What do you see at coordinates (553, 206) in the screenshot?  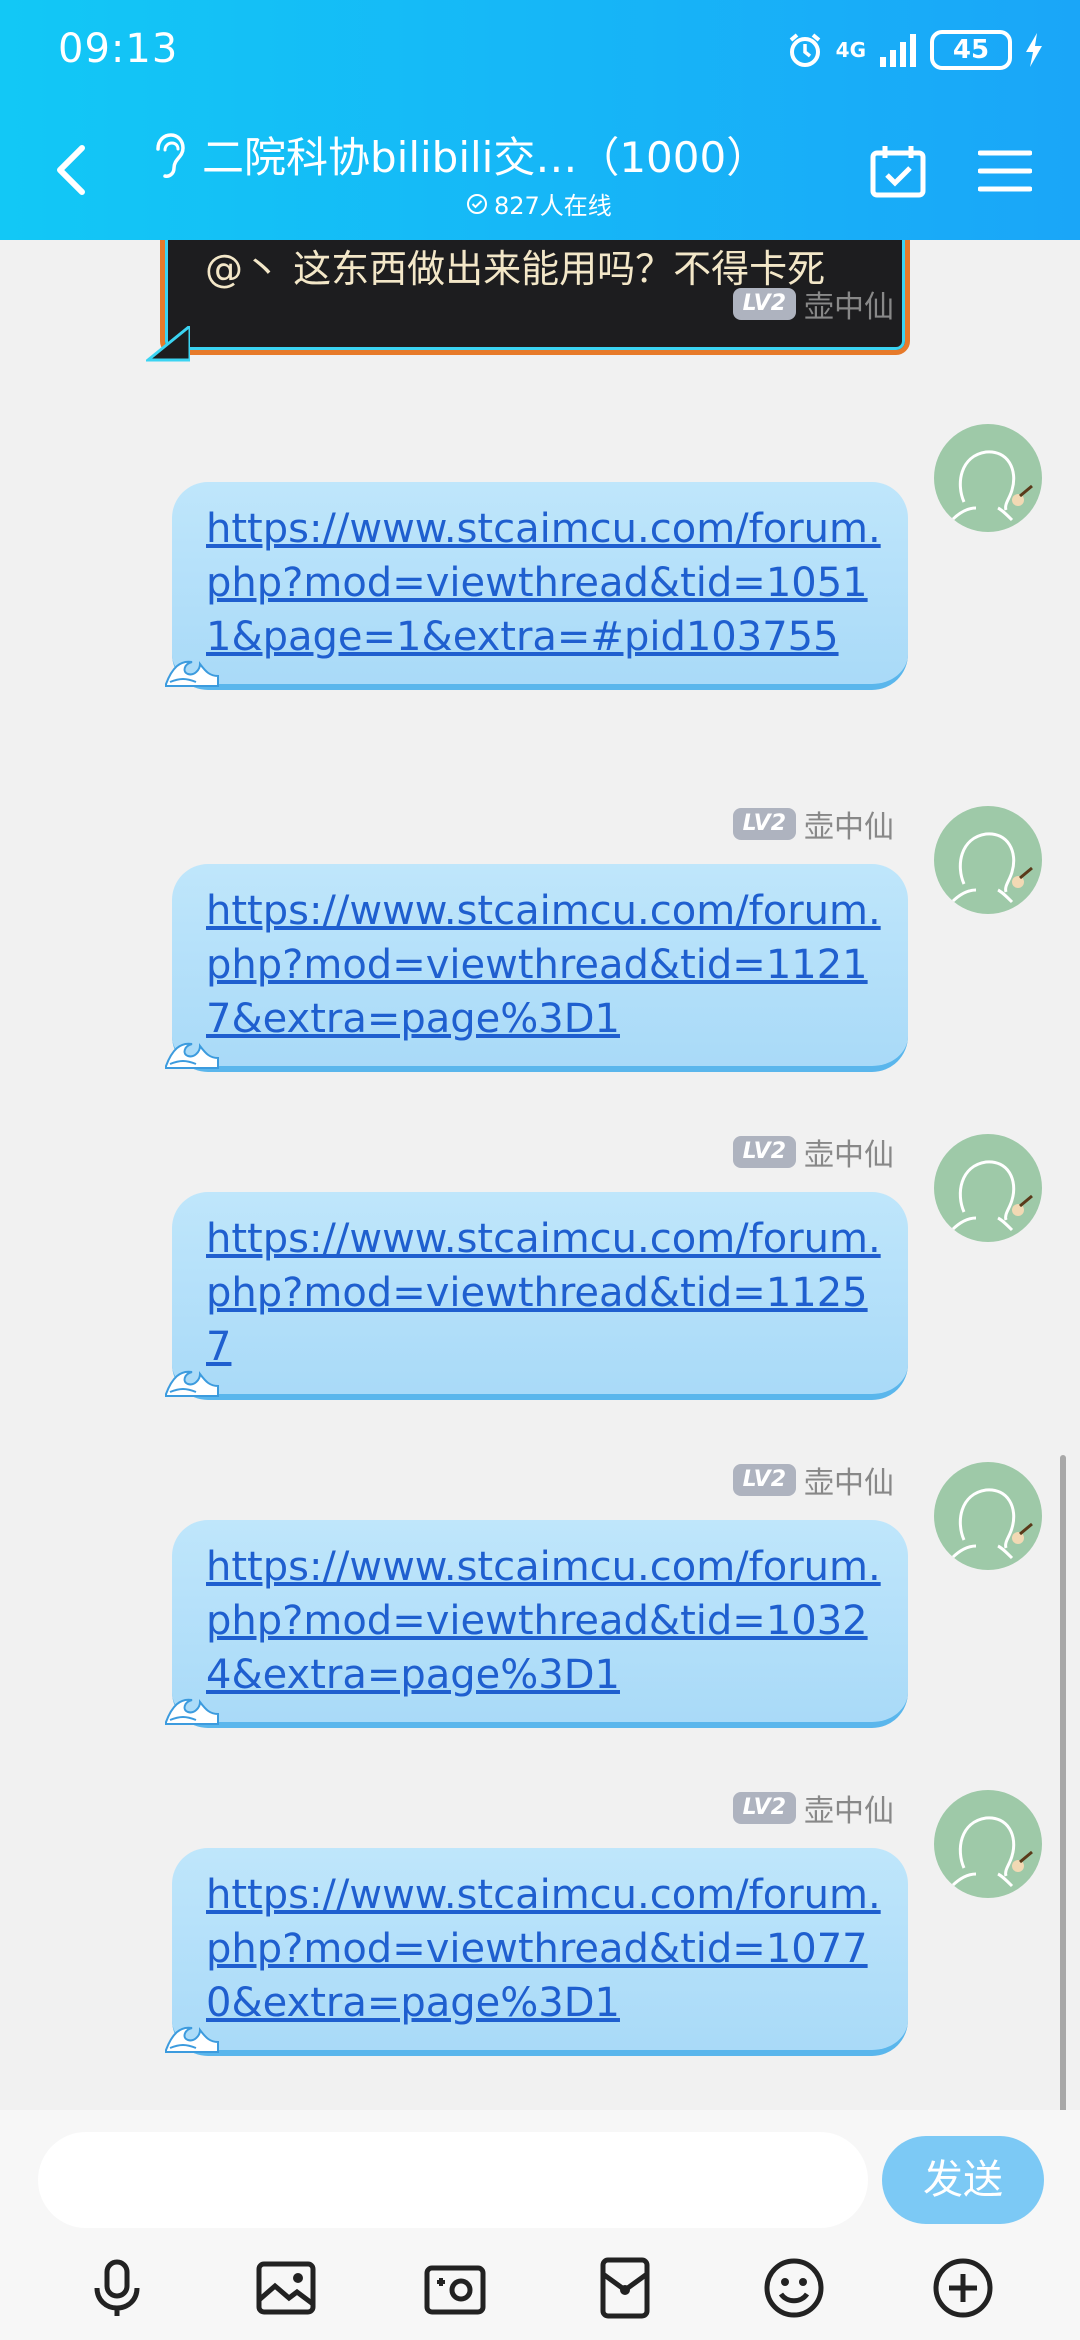 I see `online-count: 827人在线` at bounding box center [553, 206].